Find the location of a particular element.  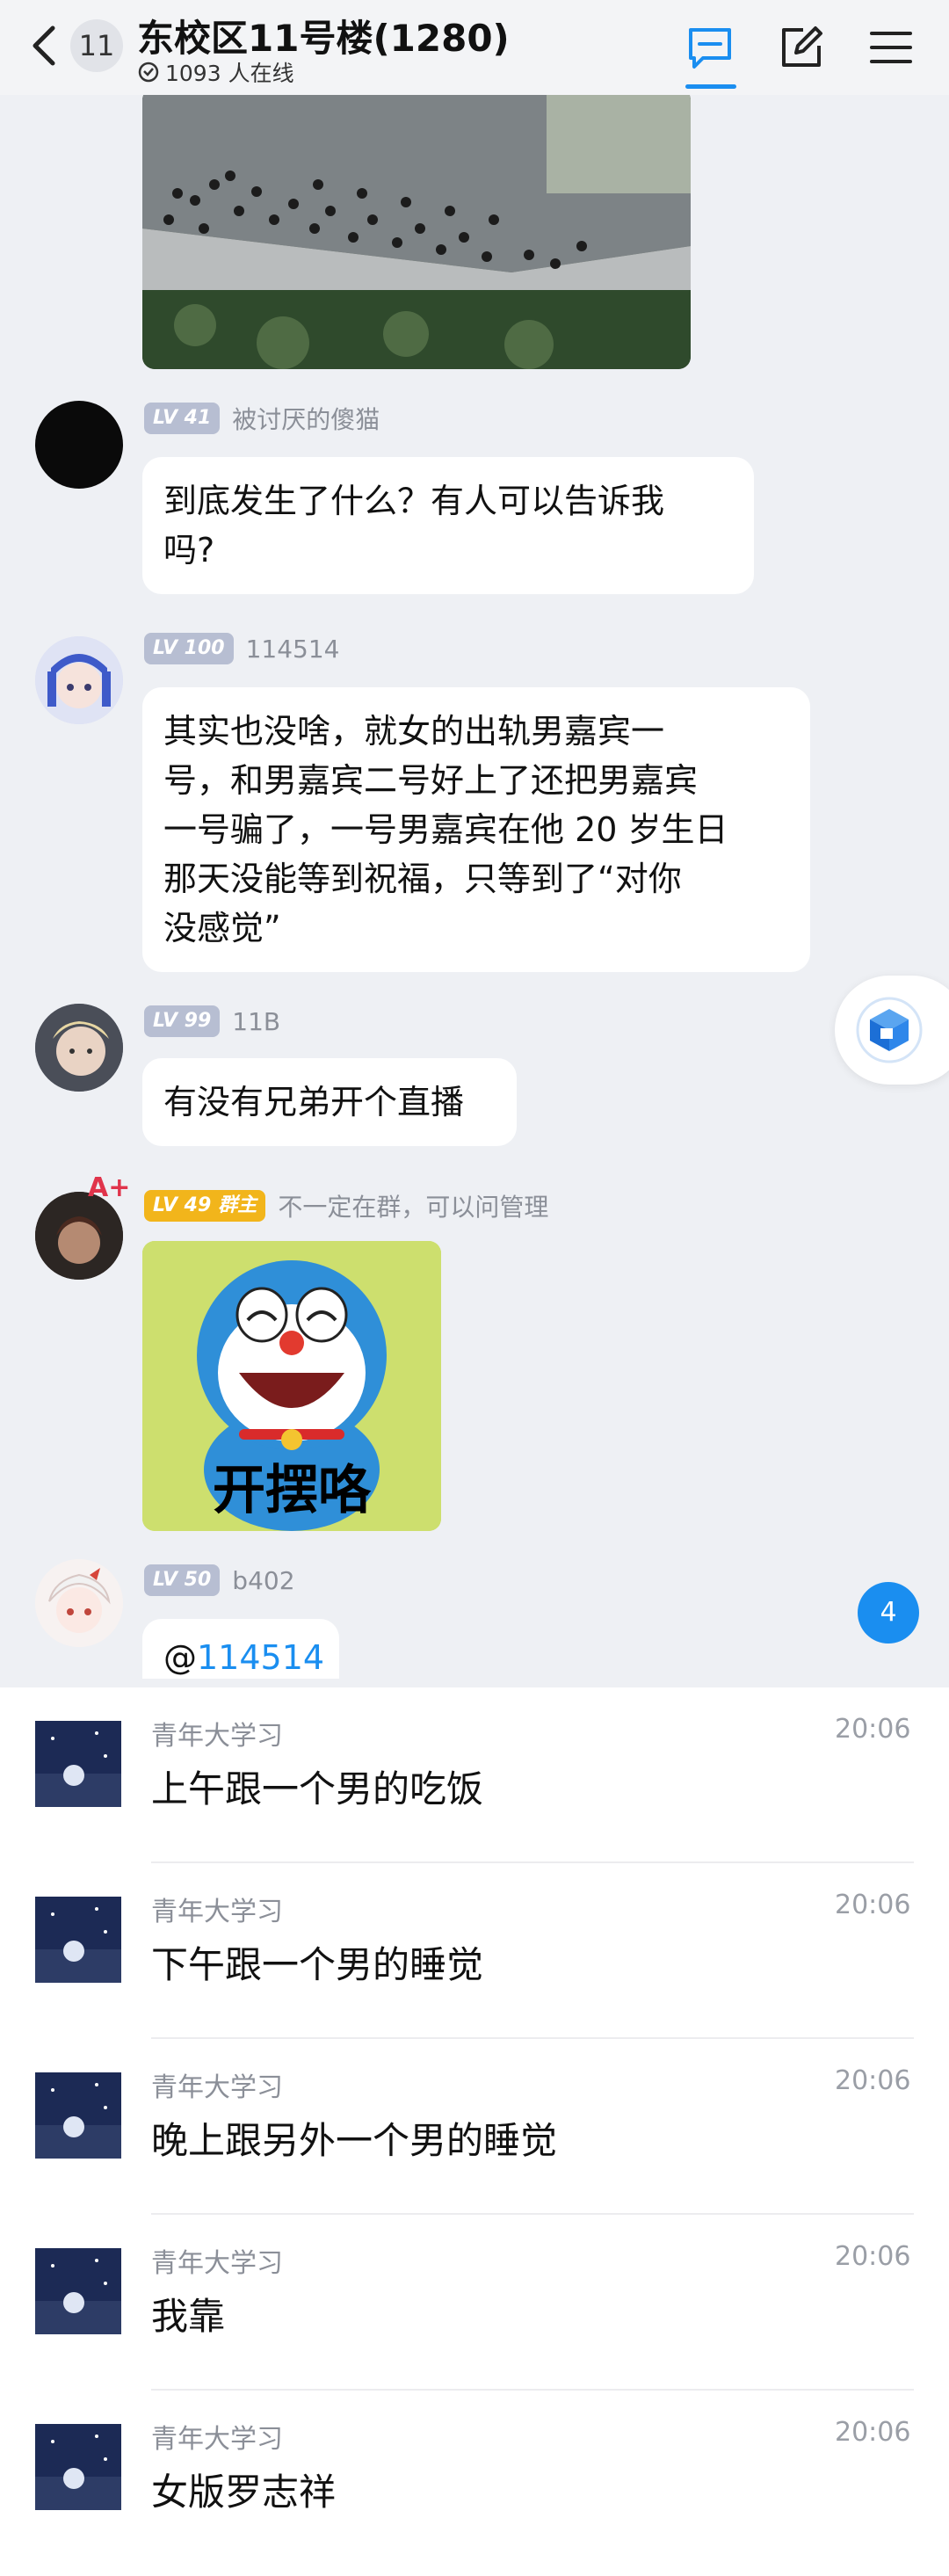

back-unread-count: 11 is located at coordinates (96, 45).